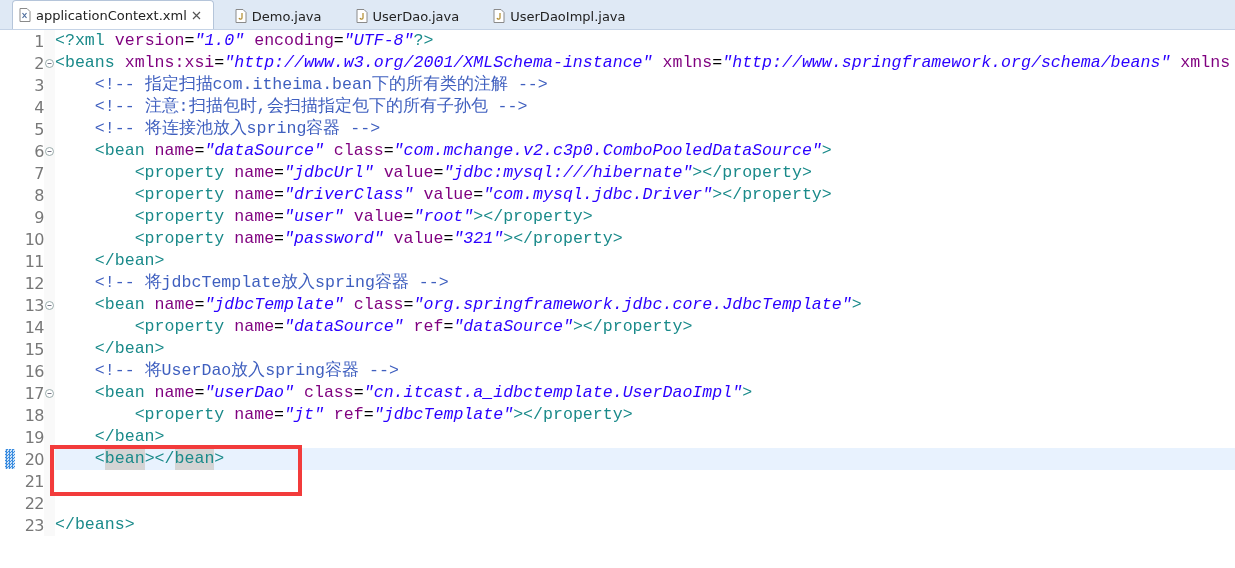 The image size is (1235, 568). Describe the element at coordinates (38, 85) in the screenshot. I see `line-number: 3` at that location.